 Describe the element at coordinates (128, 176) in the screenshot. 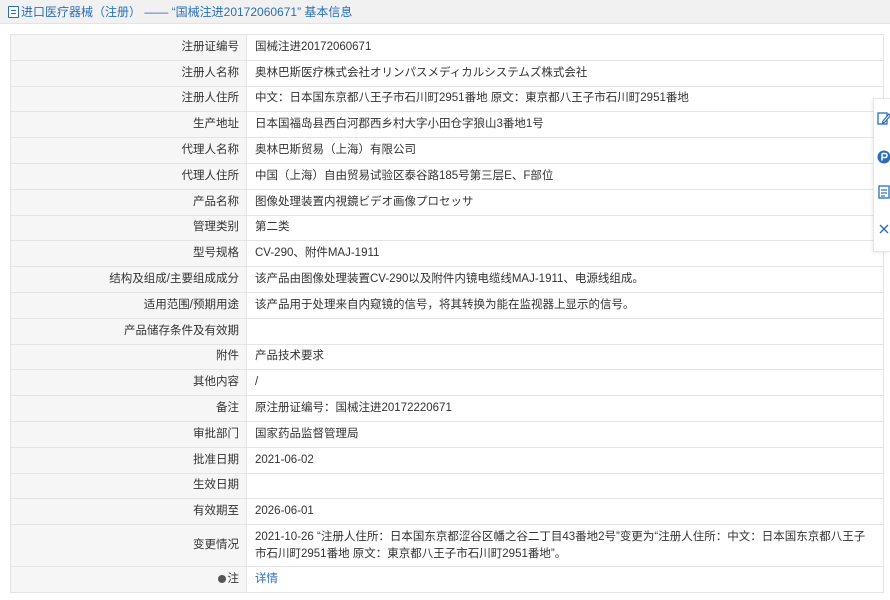

I see `row-label: 代理人住所` at that location.